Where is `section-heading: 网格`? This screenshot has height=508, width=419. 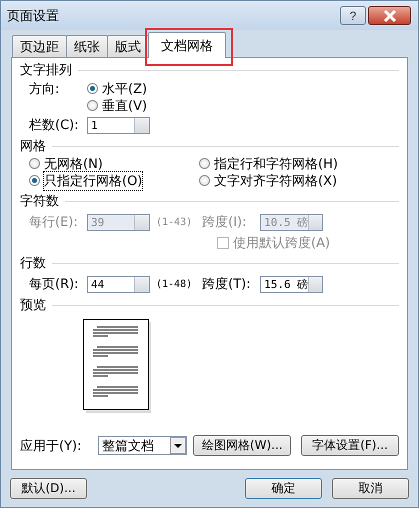
section-heading: 网格 is located at coordinates (33, 146).